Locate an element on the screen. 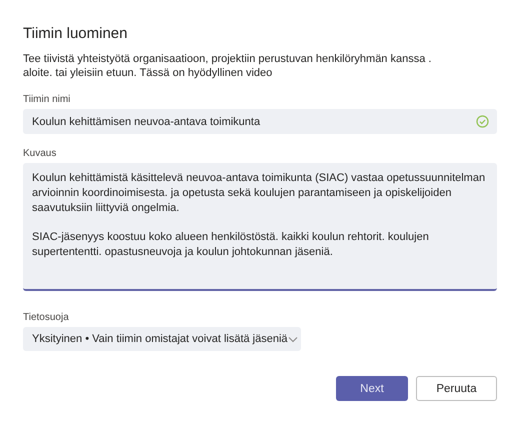  chevron-down-icon is located at coordinates (293, 339).